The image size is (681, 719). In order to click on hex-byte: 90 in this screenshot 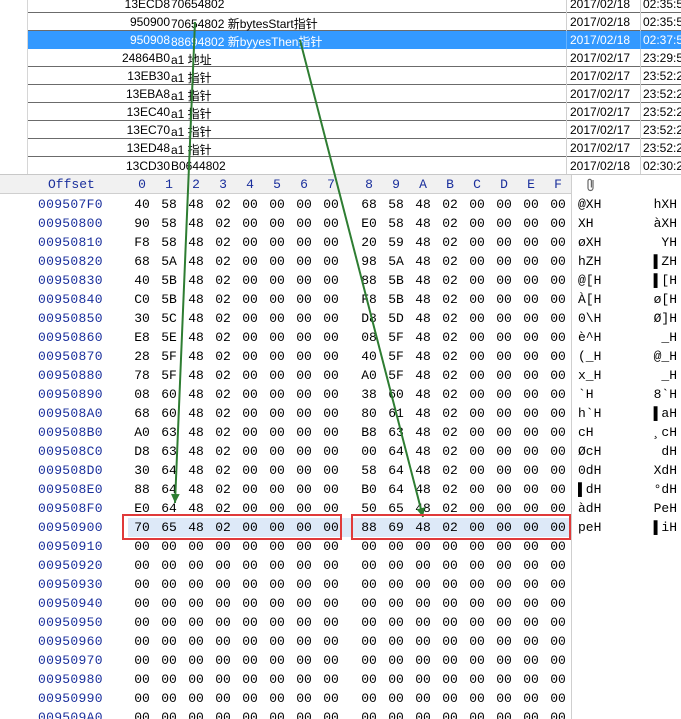, I will do `click(142, 223)`.